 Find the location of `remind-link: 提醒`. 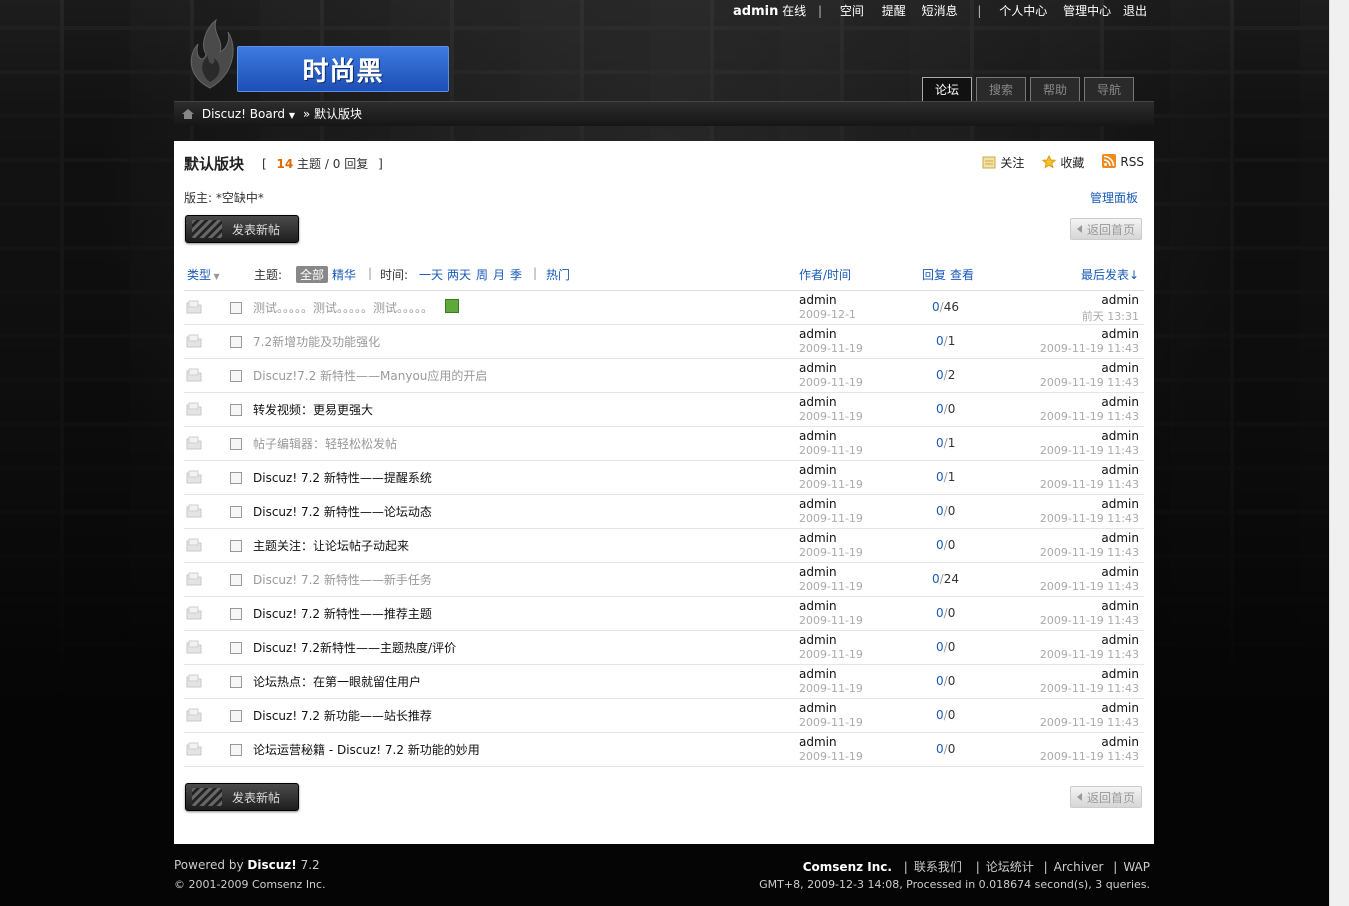

remind-link: 提醒 is located at coordinates (894, 11).